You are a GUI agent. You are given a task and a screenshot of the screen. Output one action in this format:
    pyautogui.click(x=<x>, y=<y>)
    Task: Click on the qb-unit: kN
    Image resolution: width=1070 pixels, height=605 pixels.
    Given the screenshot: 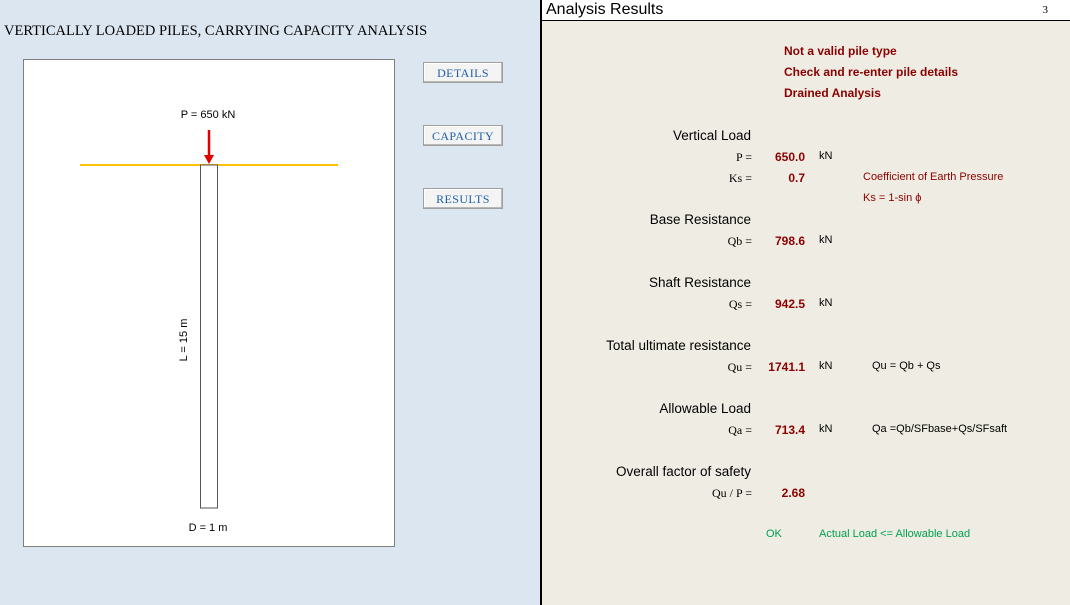 What is the action you would take?
    pyautogui.click(x=826, y=240)
    